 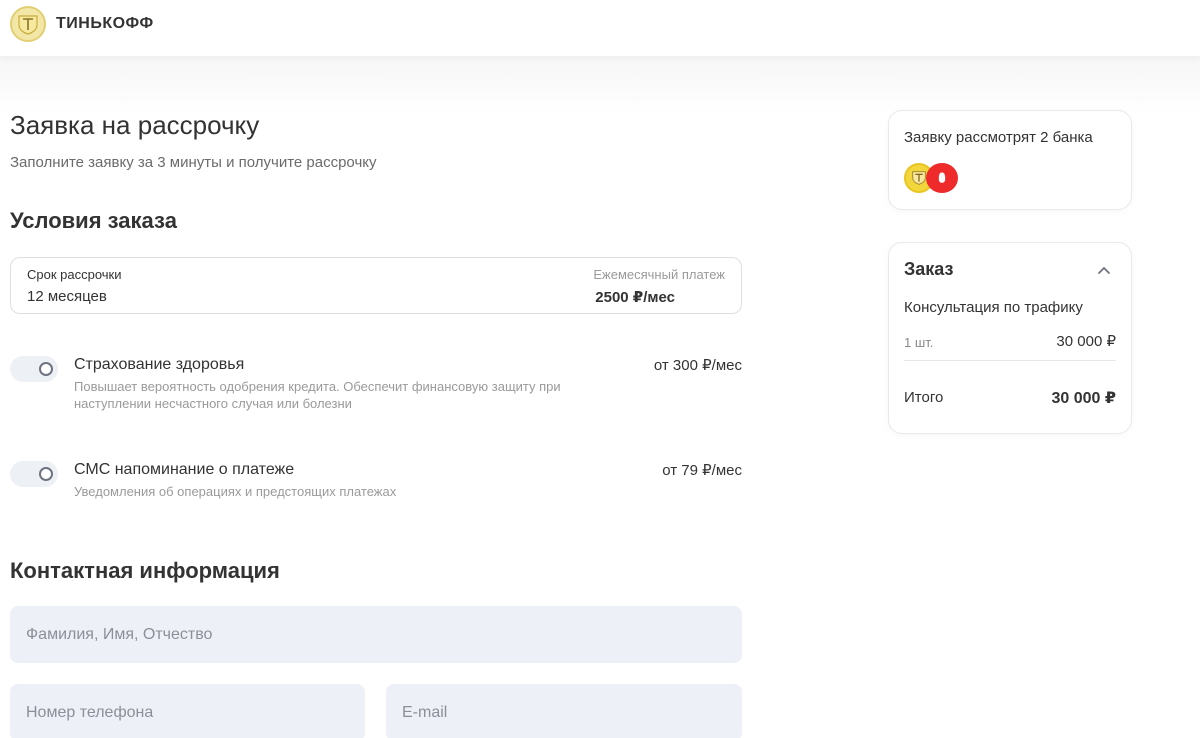 What do you see at coordinates (34, 369) in the screenshot?
I see `health-insurance-toggle` at bounding box center [34, 369].